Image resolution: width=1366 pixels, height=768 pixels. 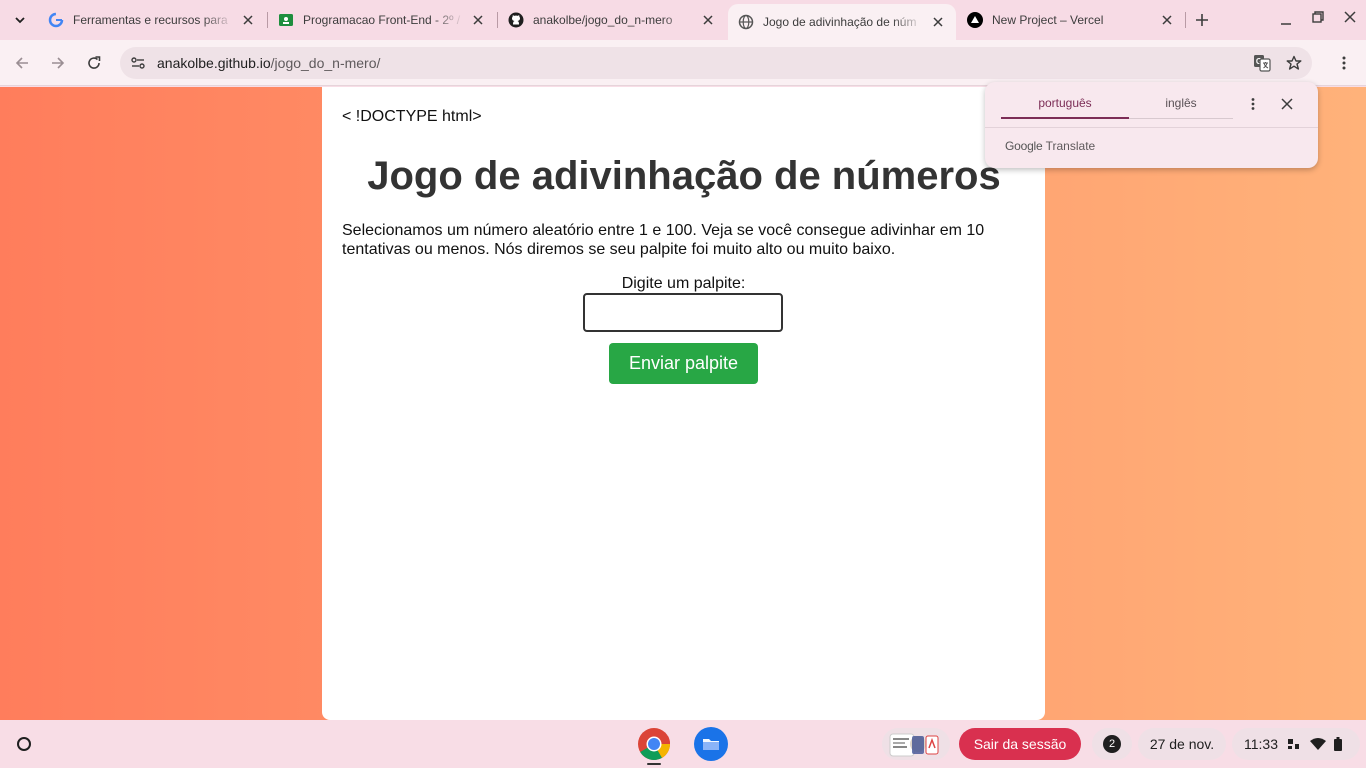 What do you see at coordinates (516, 20) in the screenshot?
I see `github-icon` at bounding box center [516, 20].